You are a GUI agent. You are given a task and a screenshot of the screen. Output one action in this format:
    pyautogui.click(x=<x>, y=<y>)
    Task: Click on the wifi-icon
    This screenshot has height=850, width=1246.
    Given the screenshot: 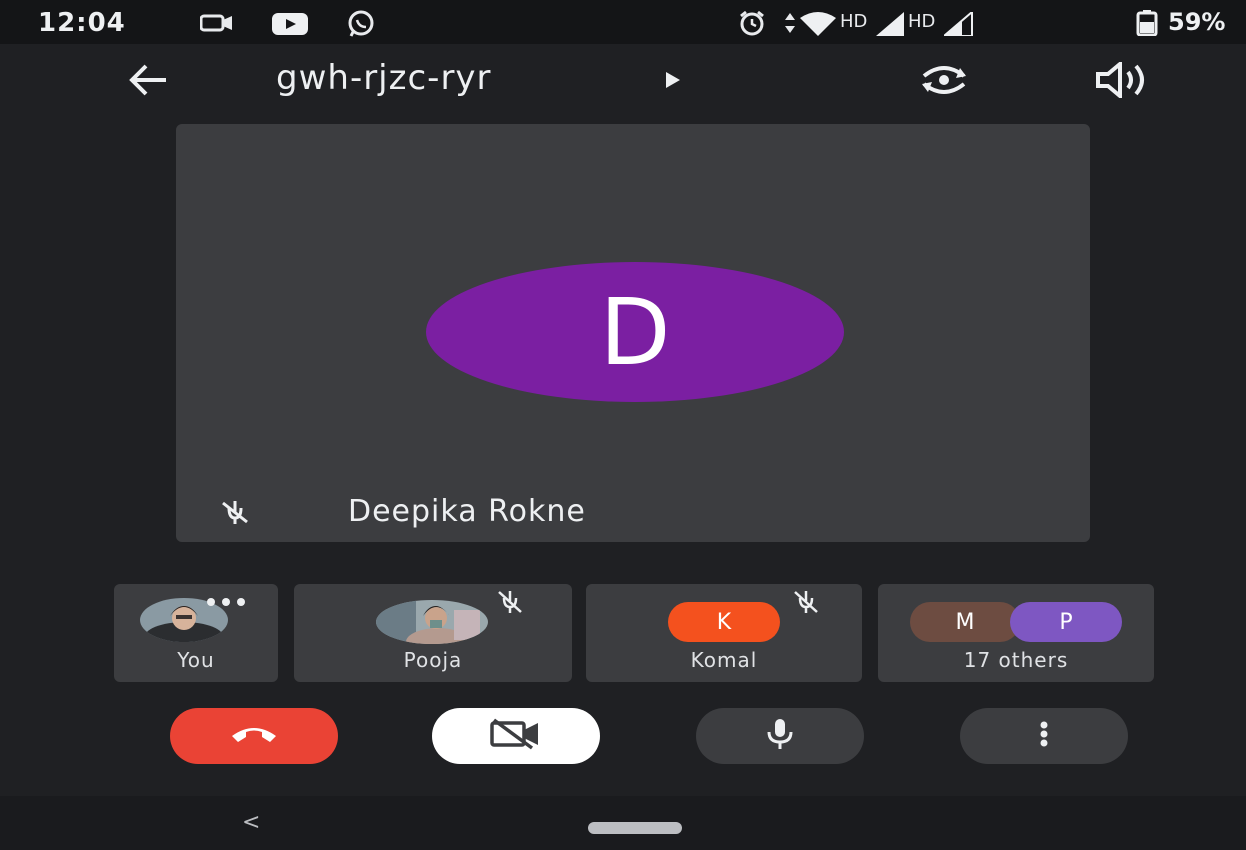 What is the action you would take?
    pyautogui.click(x=818, y=26)
    